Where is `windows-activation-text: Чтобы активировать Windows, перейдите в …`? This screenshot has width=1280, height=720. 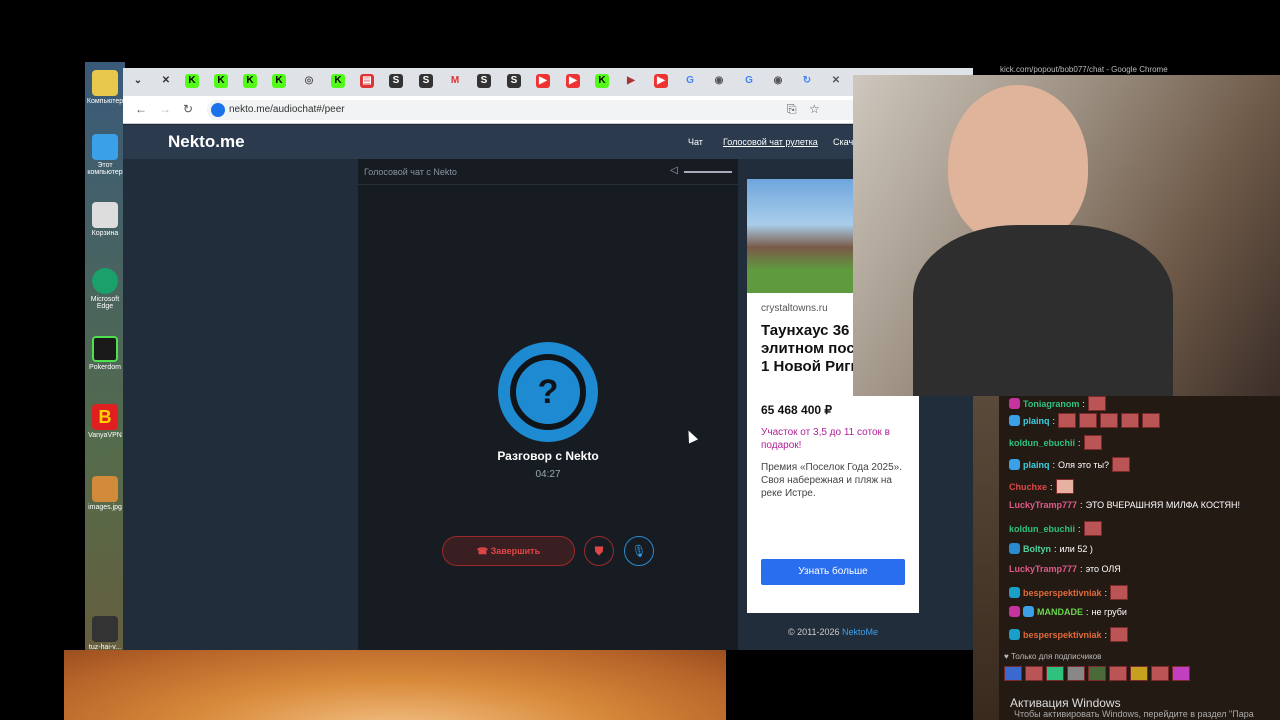
windows-activation-text: Чтобы активировать Windows, перейдите в … is located at coordinates (1134, 714).